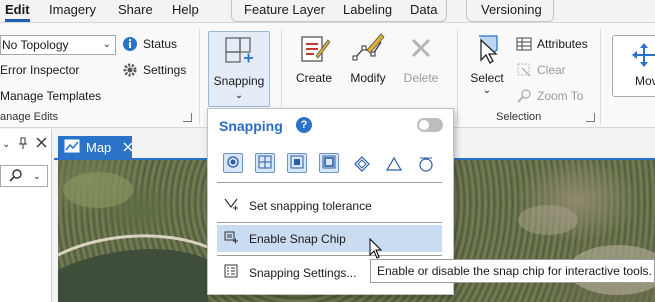  Describe the element at coordinates (368, 48) in the screenshot. I see `modify-icon` at that location.